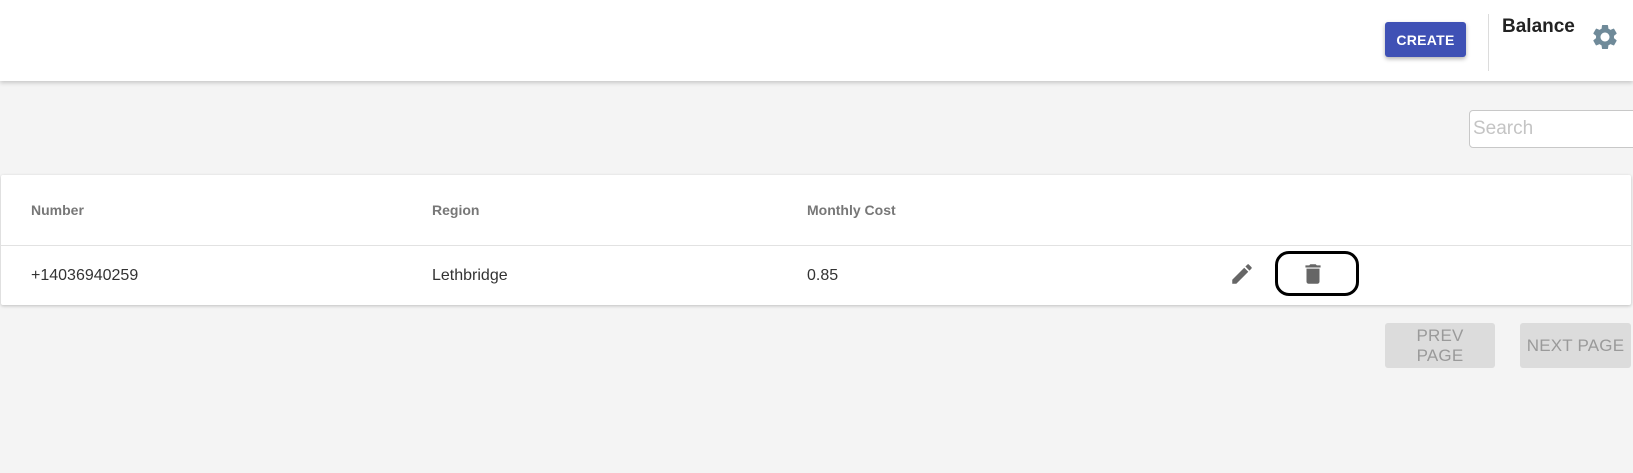 Image resolution: width=1633 pixels, height=473 pixels. I want to click on delete-button, so click(1313, 274).